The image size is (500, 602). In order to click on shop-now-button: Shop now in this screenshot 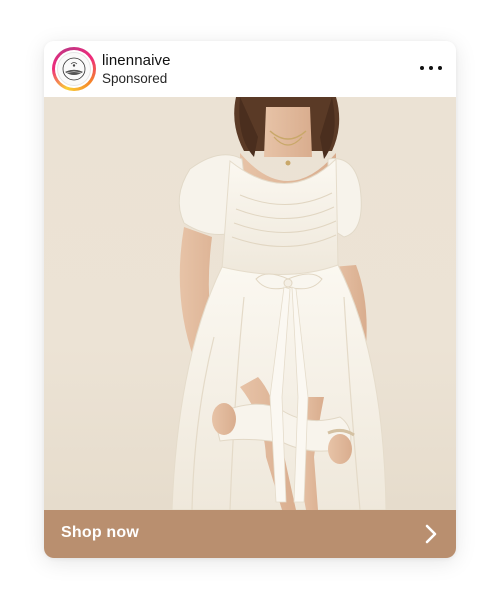, I will do `click(250, 534)`.